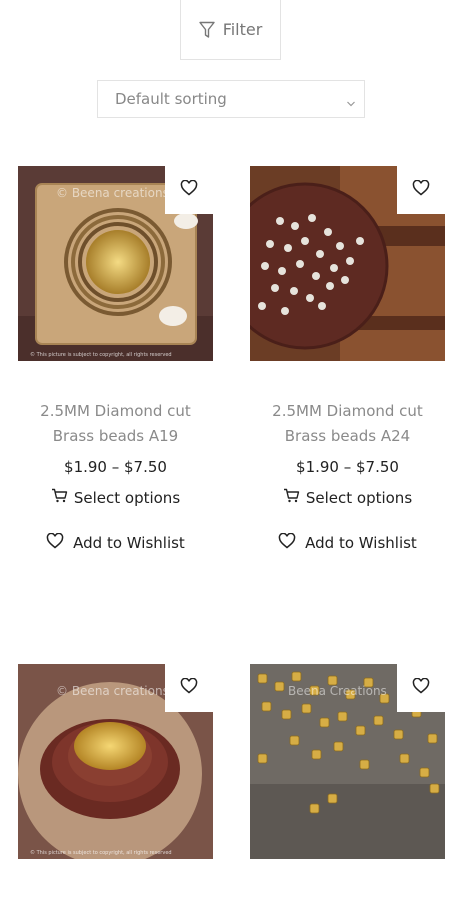 This screenshot has height=900, width=462. Describe the element at coordinates (347, 263) in the screenshot. I see `product-image` at that location.